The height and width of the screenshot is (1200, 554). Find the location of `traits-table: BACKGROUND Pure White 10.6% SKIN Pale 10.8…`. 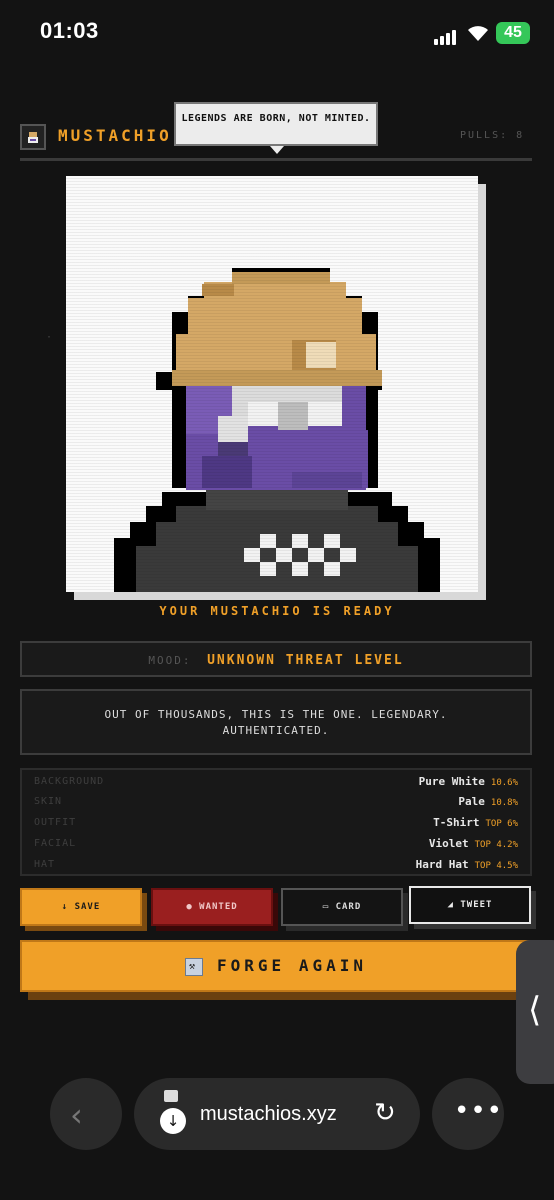

traits-table: BACKGROUND Pure White 10.6% SKIN Pale 10.8… is located at coordinates (276, 822).